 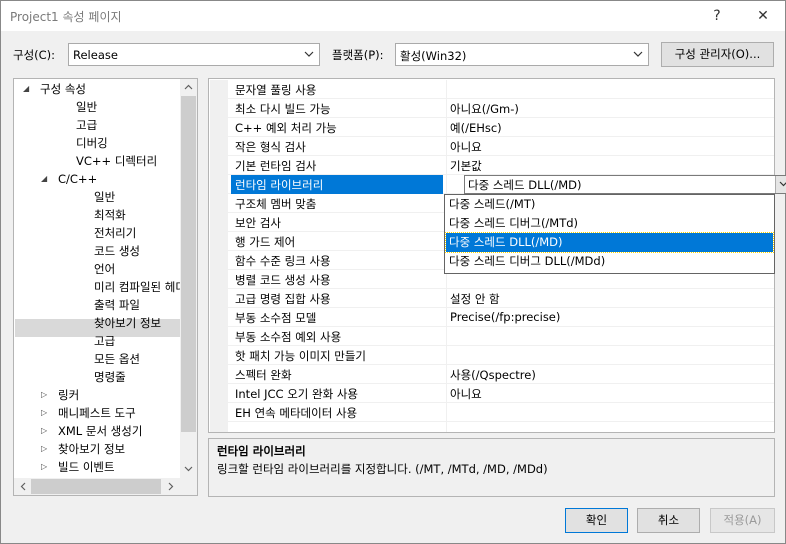 What do you see at coordinates (283, 261) in the screenshot?
I see `property-name: 함수 수준 링크 사용` at bounding box center [283, 261].